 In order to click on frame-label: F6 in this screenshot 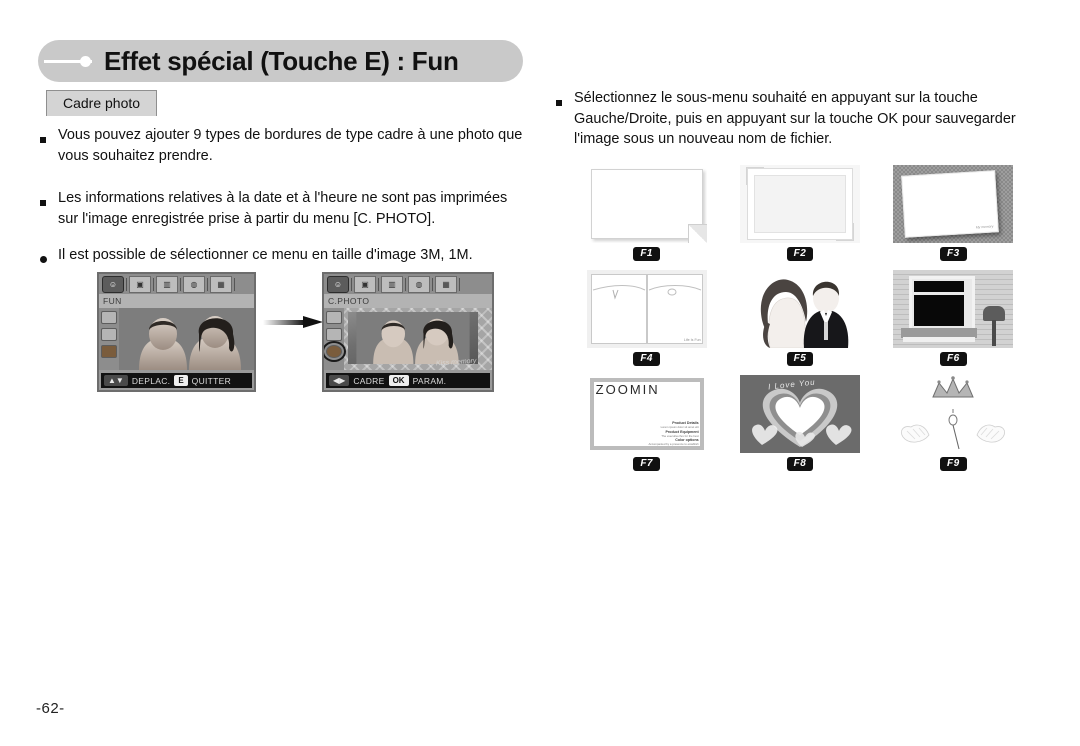, I will do `click(953, 359)`.